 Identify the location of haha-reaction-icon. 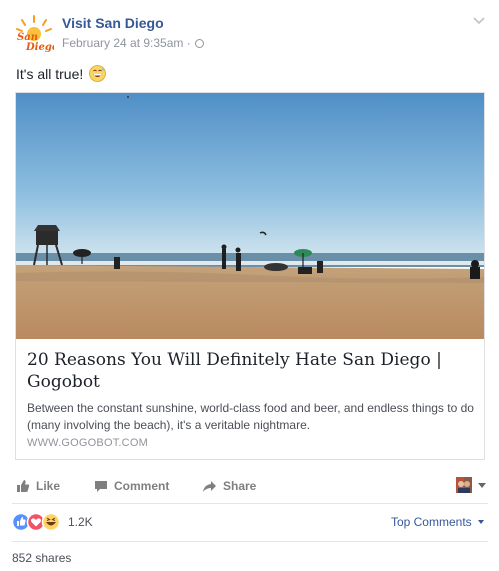
(51, 522).